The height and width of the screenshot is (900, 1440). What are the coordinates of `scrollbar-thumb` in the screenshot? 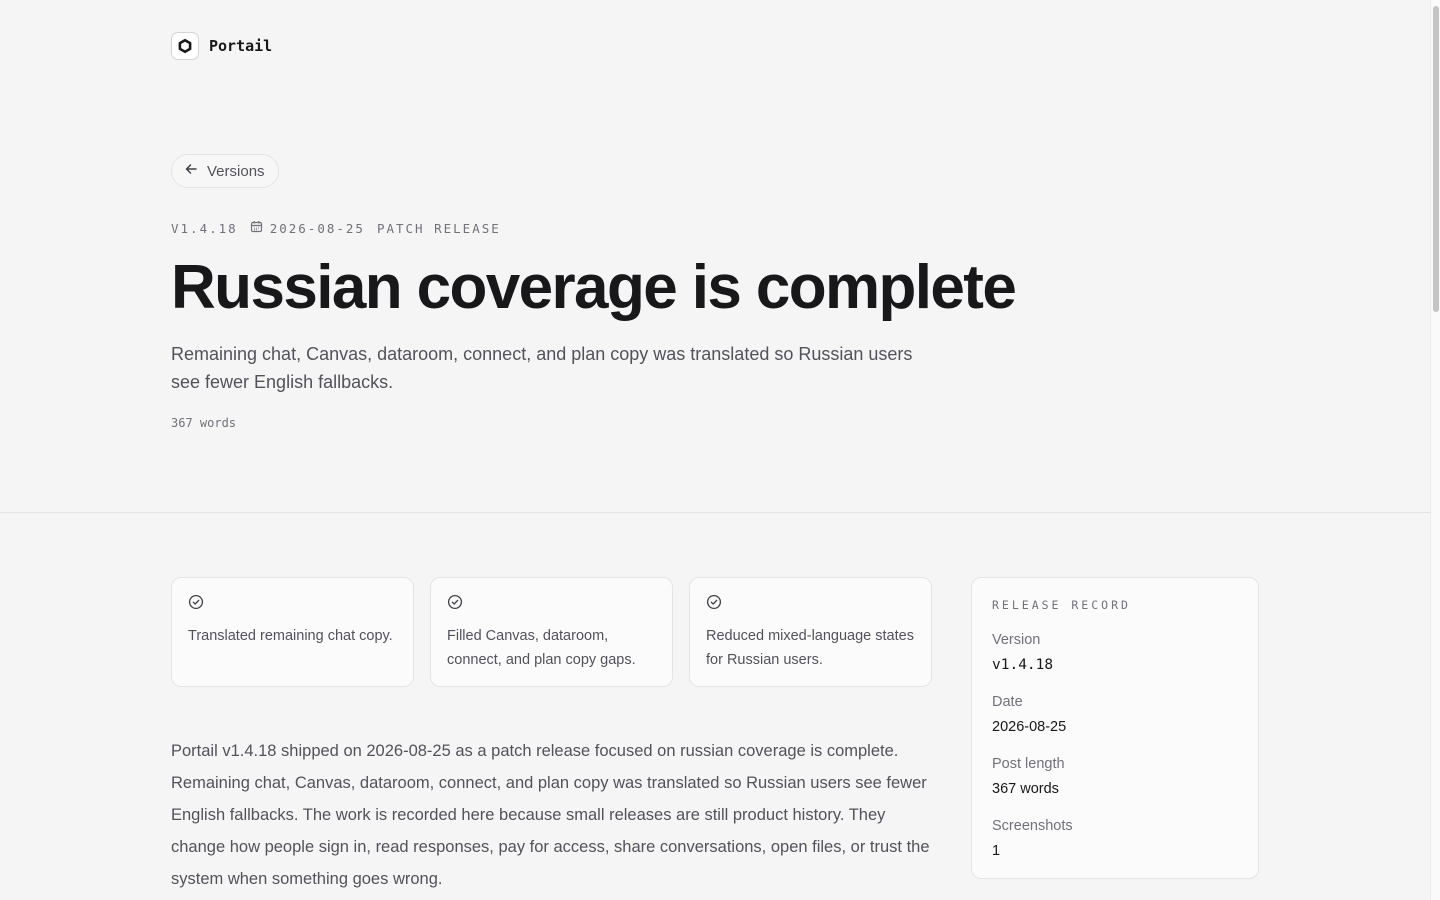 It's located at (1436, 159).